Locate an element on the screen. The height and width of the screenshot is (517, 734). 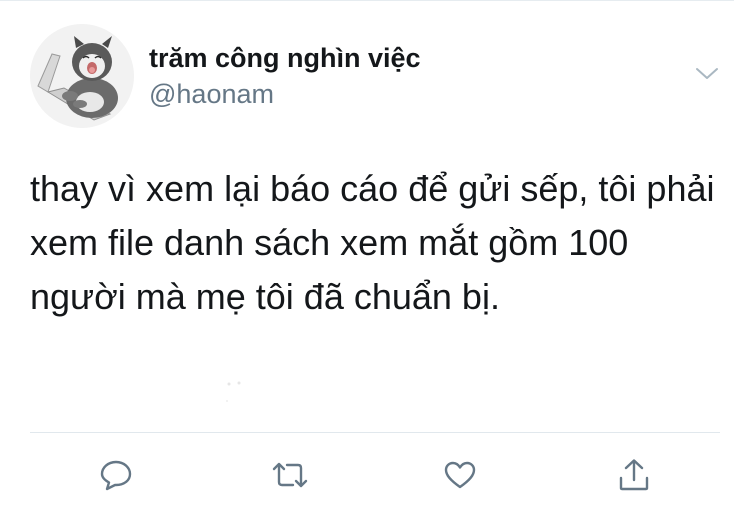
share-button is located at coordinates (634, 475).